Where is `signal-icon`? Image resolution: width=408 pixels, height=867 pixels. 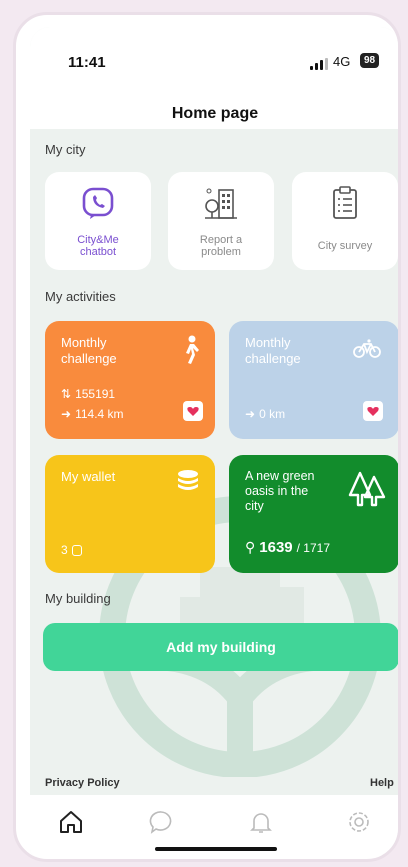
signal-icon is located at coordinates (319, 64).